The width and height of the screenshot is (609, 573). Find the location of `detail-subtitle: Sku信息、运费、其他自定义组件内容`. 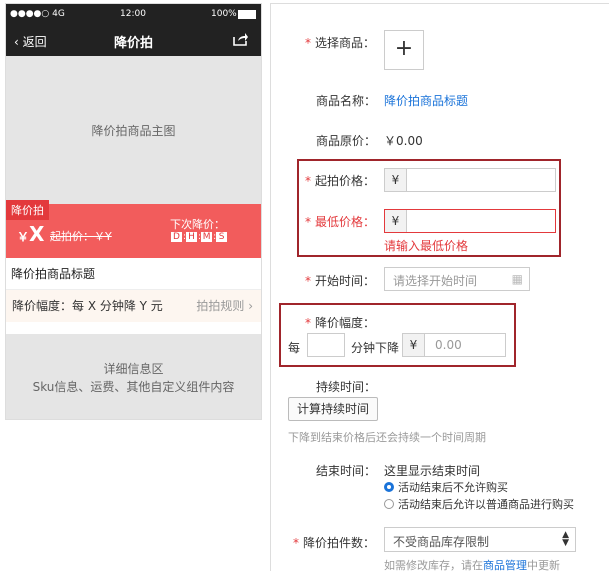

detail-subtitle: Sku信息、运费、其他自定义组件内容 is located at coordinates (133, 387).